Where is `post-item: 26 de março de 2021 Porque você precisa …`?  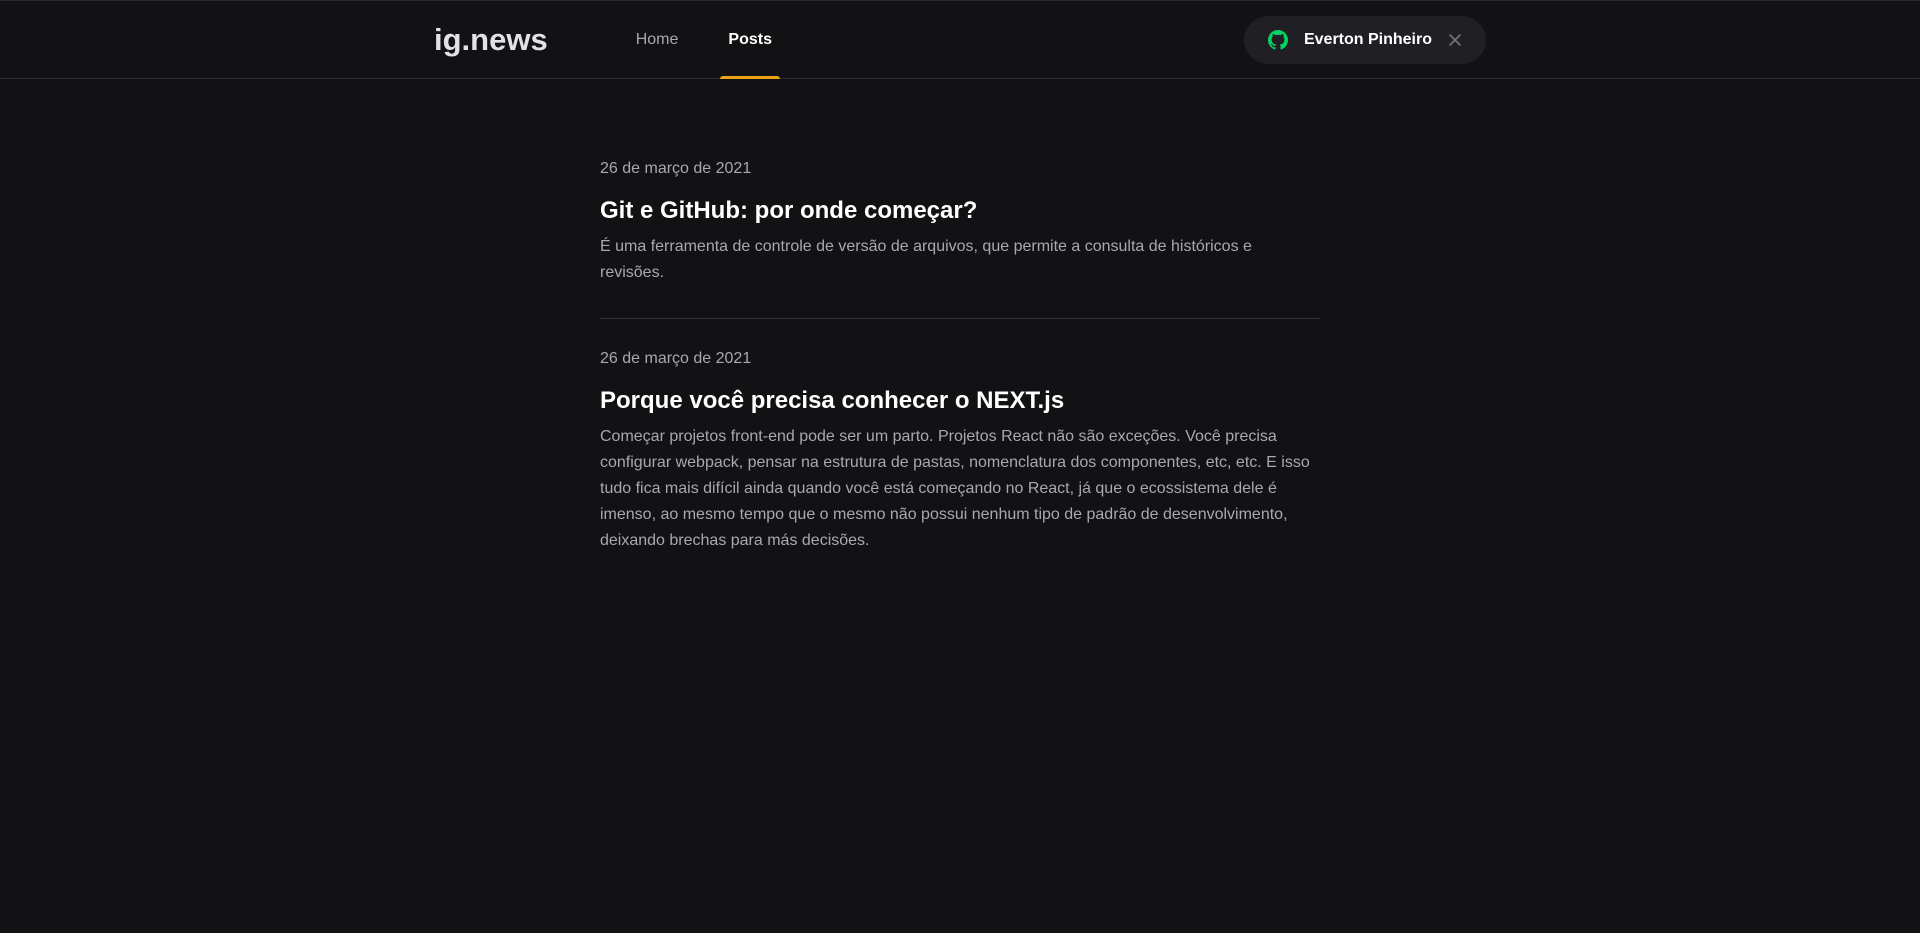 post-item: 26 de março de 2021 Porque você precisa … is located at coordinates (960, 468).